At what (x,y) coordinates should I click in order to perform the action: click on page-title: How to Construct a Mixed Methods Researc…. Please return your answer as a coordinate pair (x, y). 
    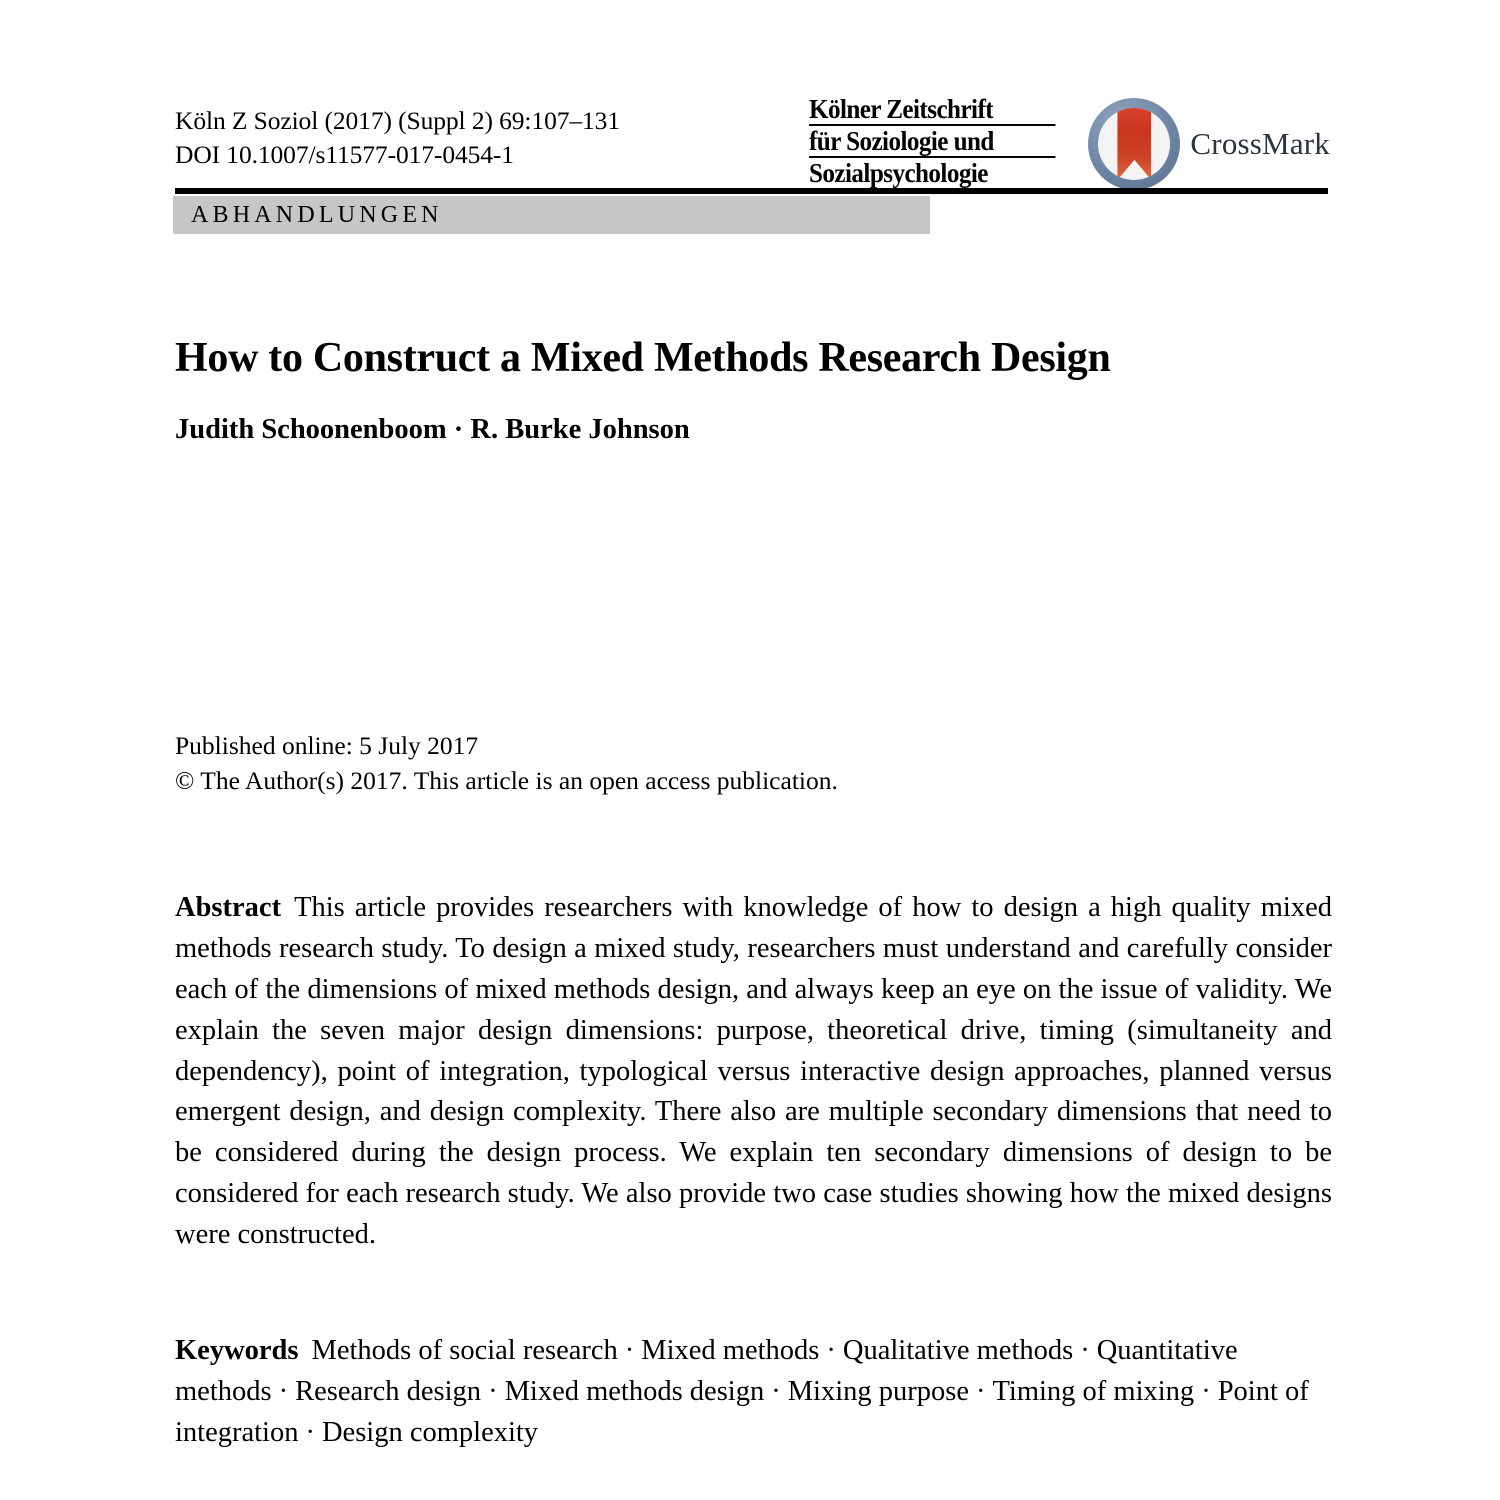
    Looking at the image, I should click on (643, 358).